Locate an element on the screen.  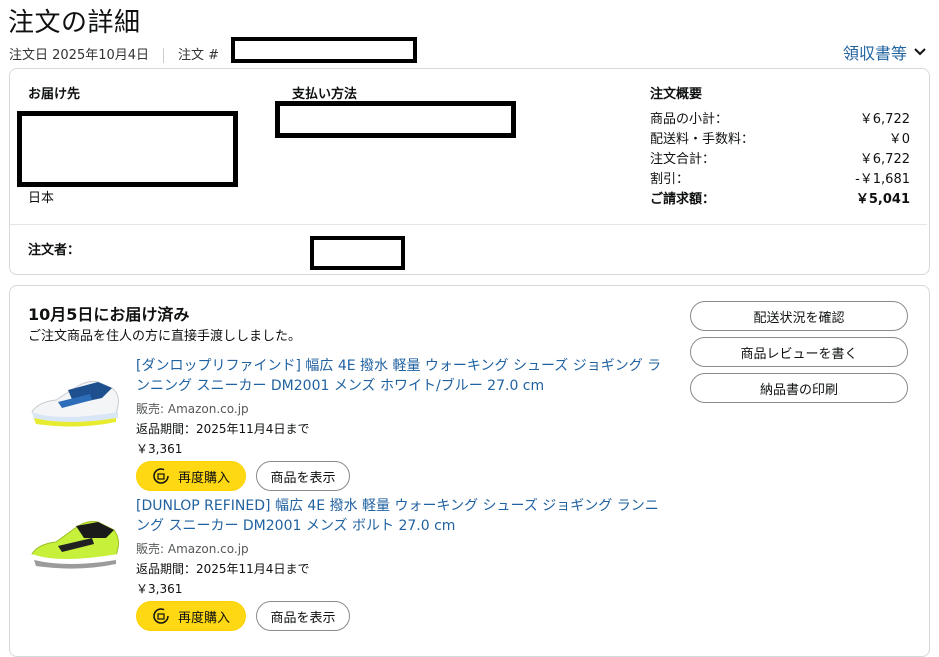
summary-row: 注文合計： ￥6,722 is located at coordinates (780, 159).